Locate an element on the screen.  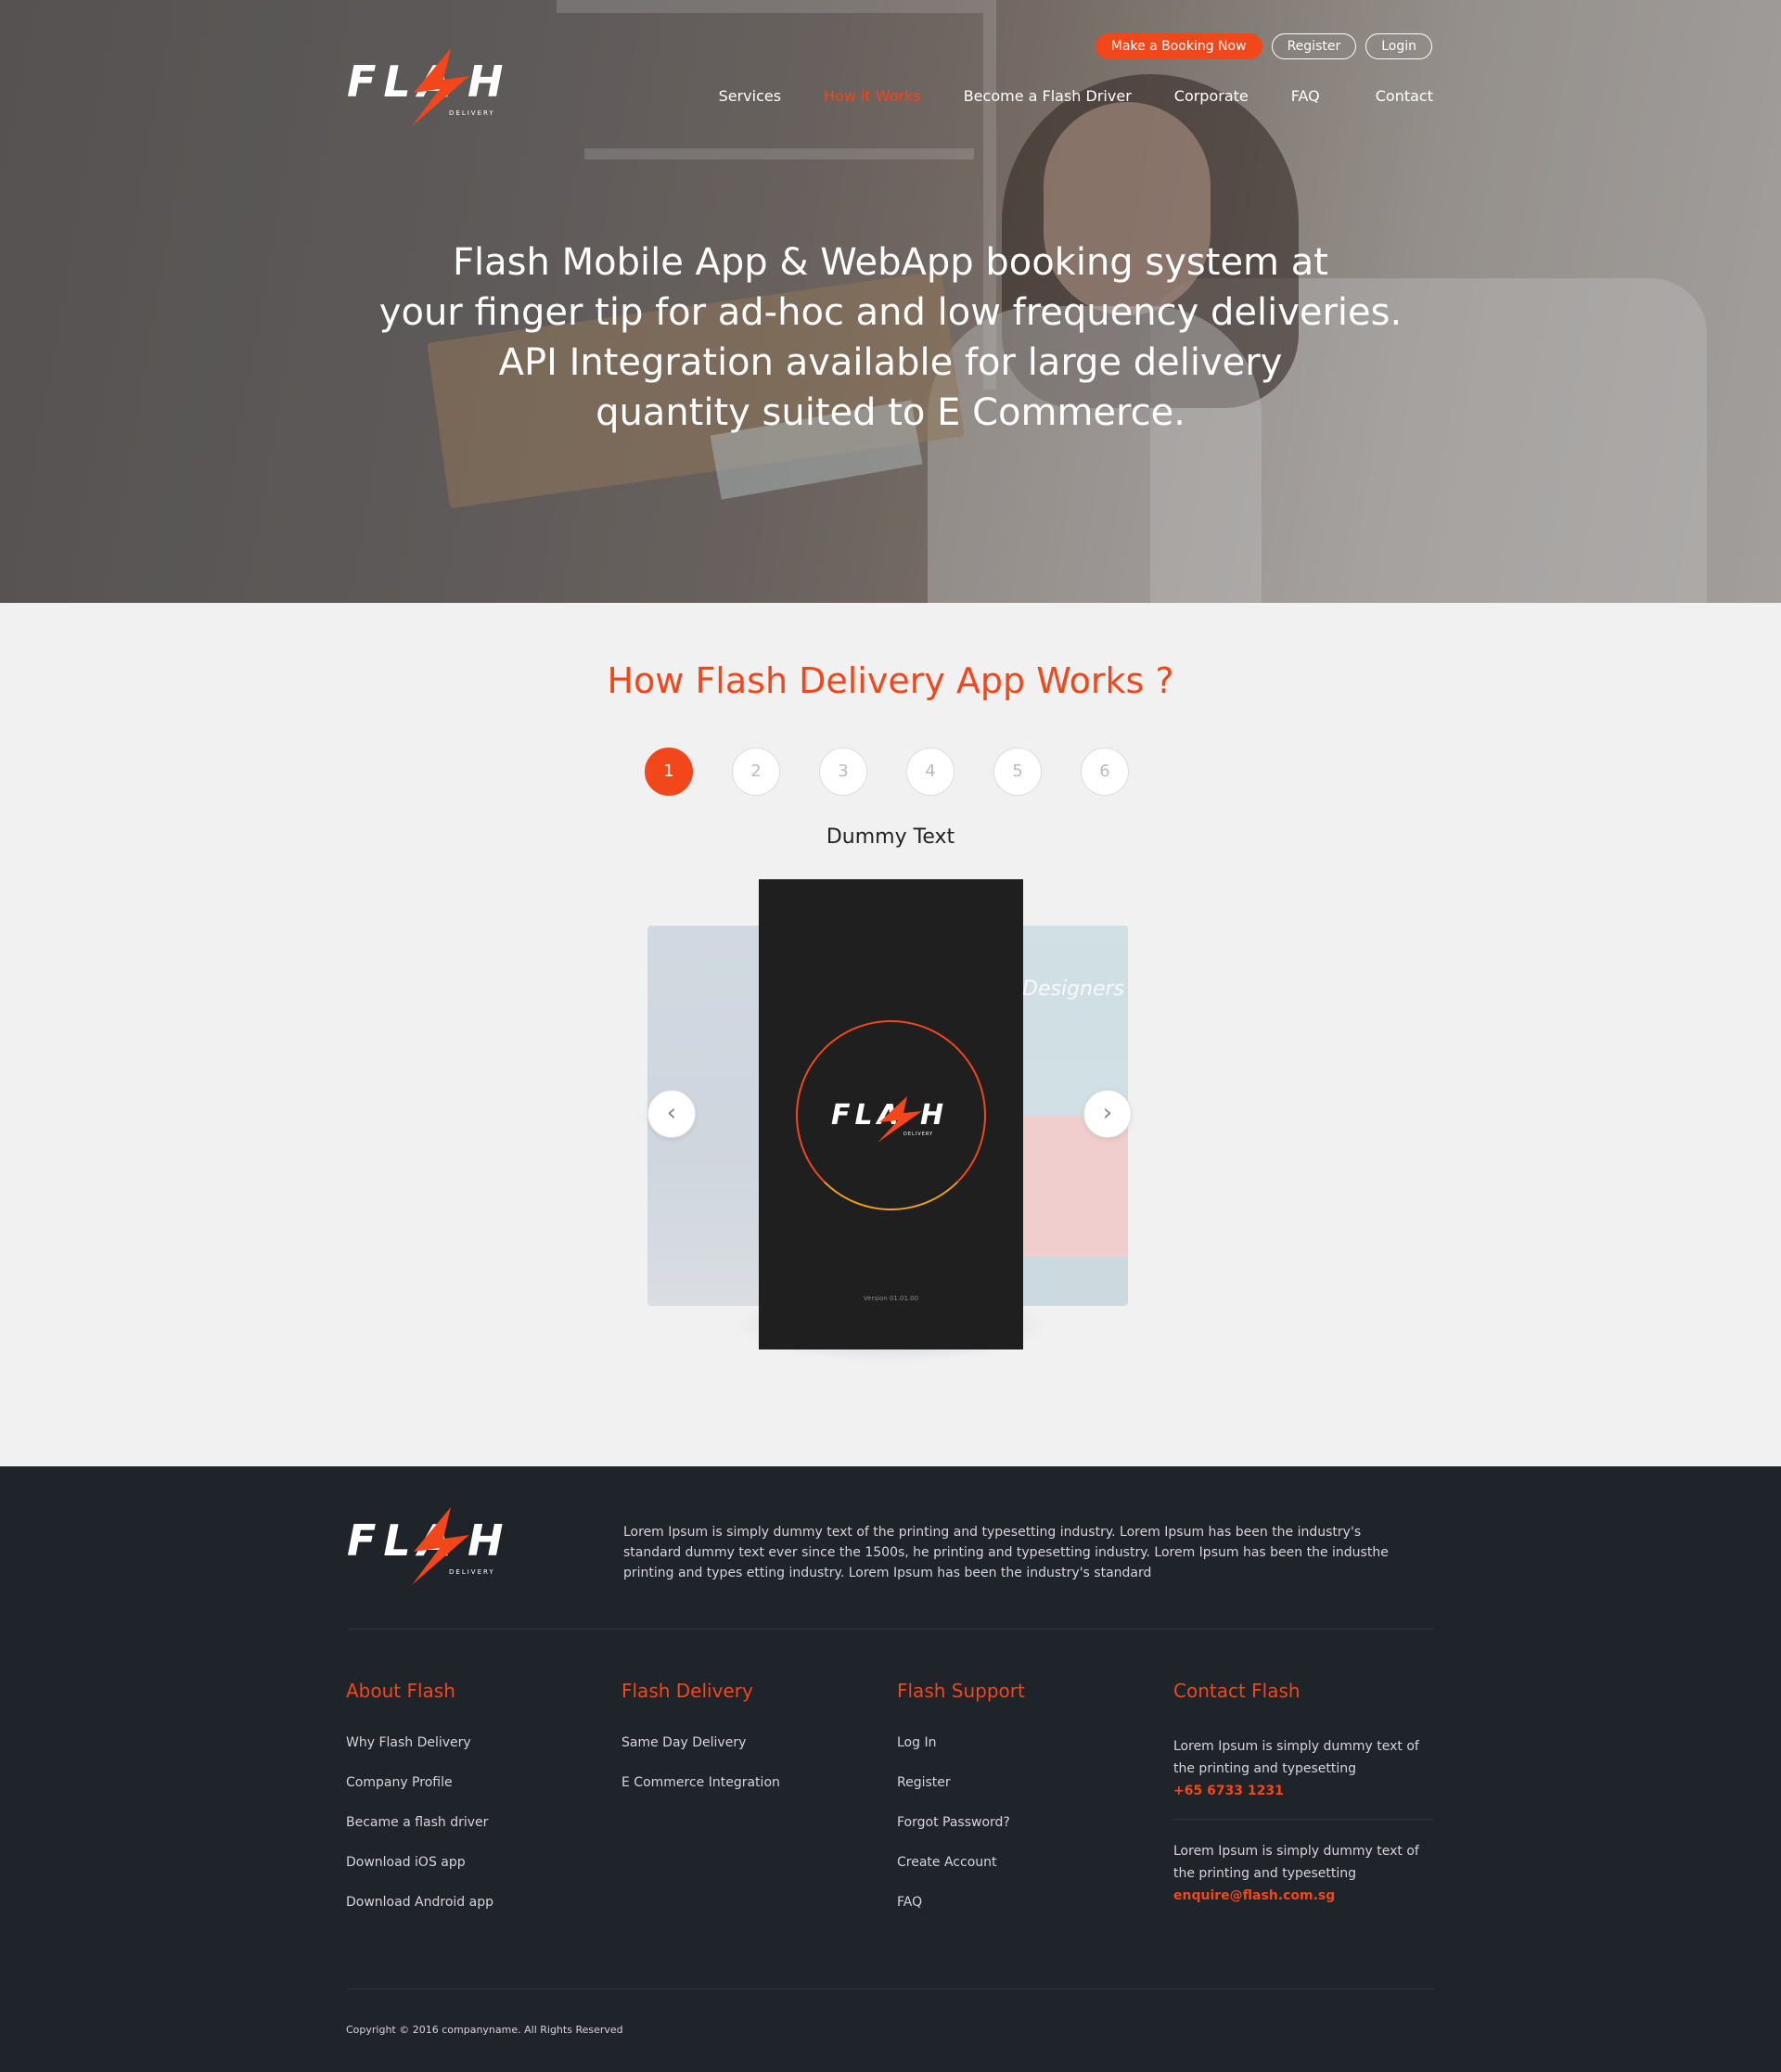
chevron-left-icon: ‹ is located at coordinates (671, 1113).